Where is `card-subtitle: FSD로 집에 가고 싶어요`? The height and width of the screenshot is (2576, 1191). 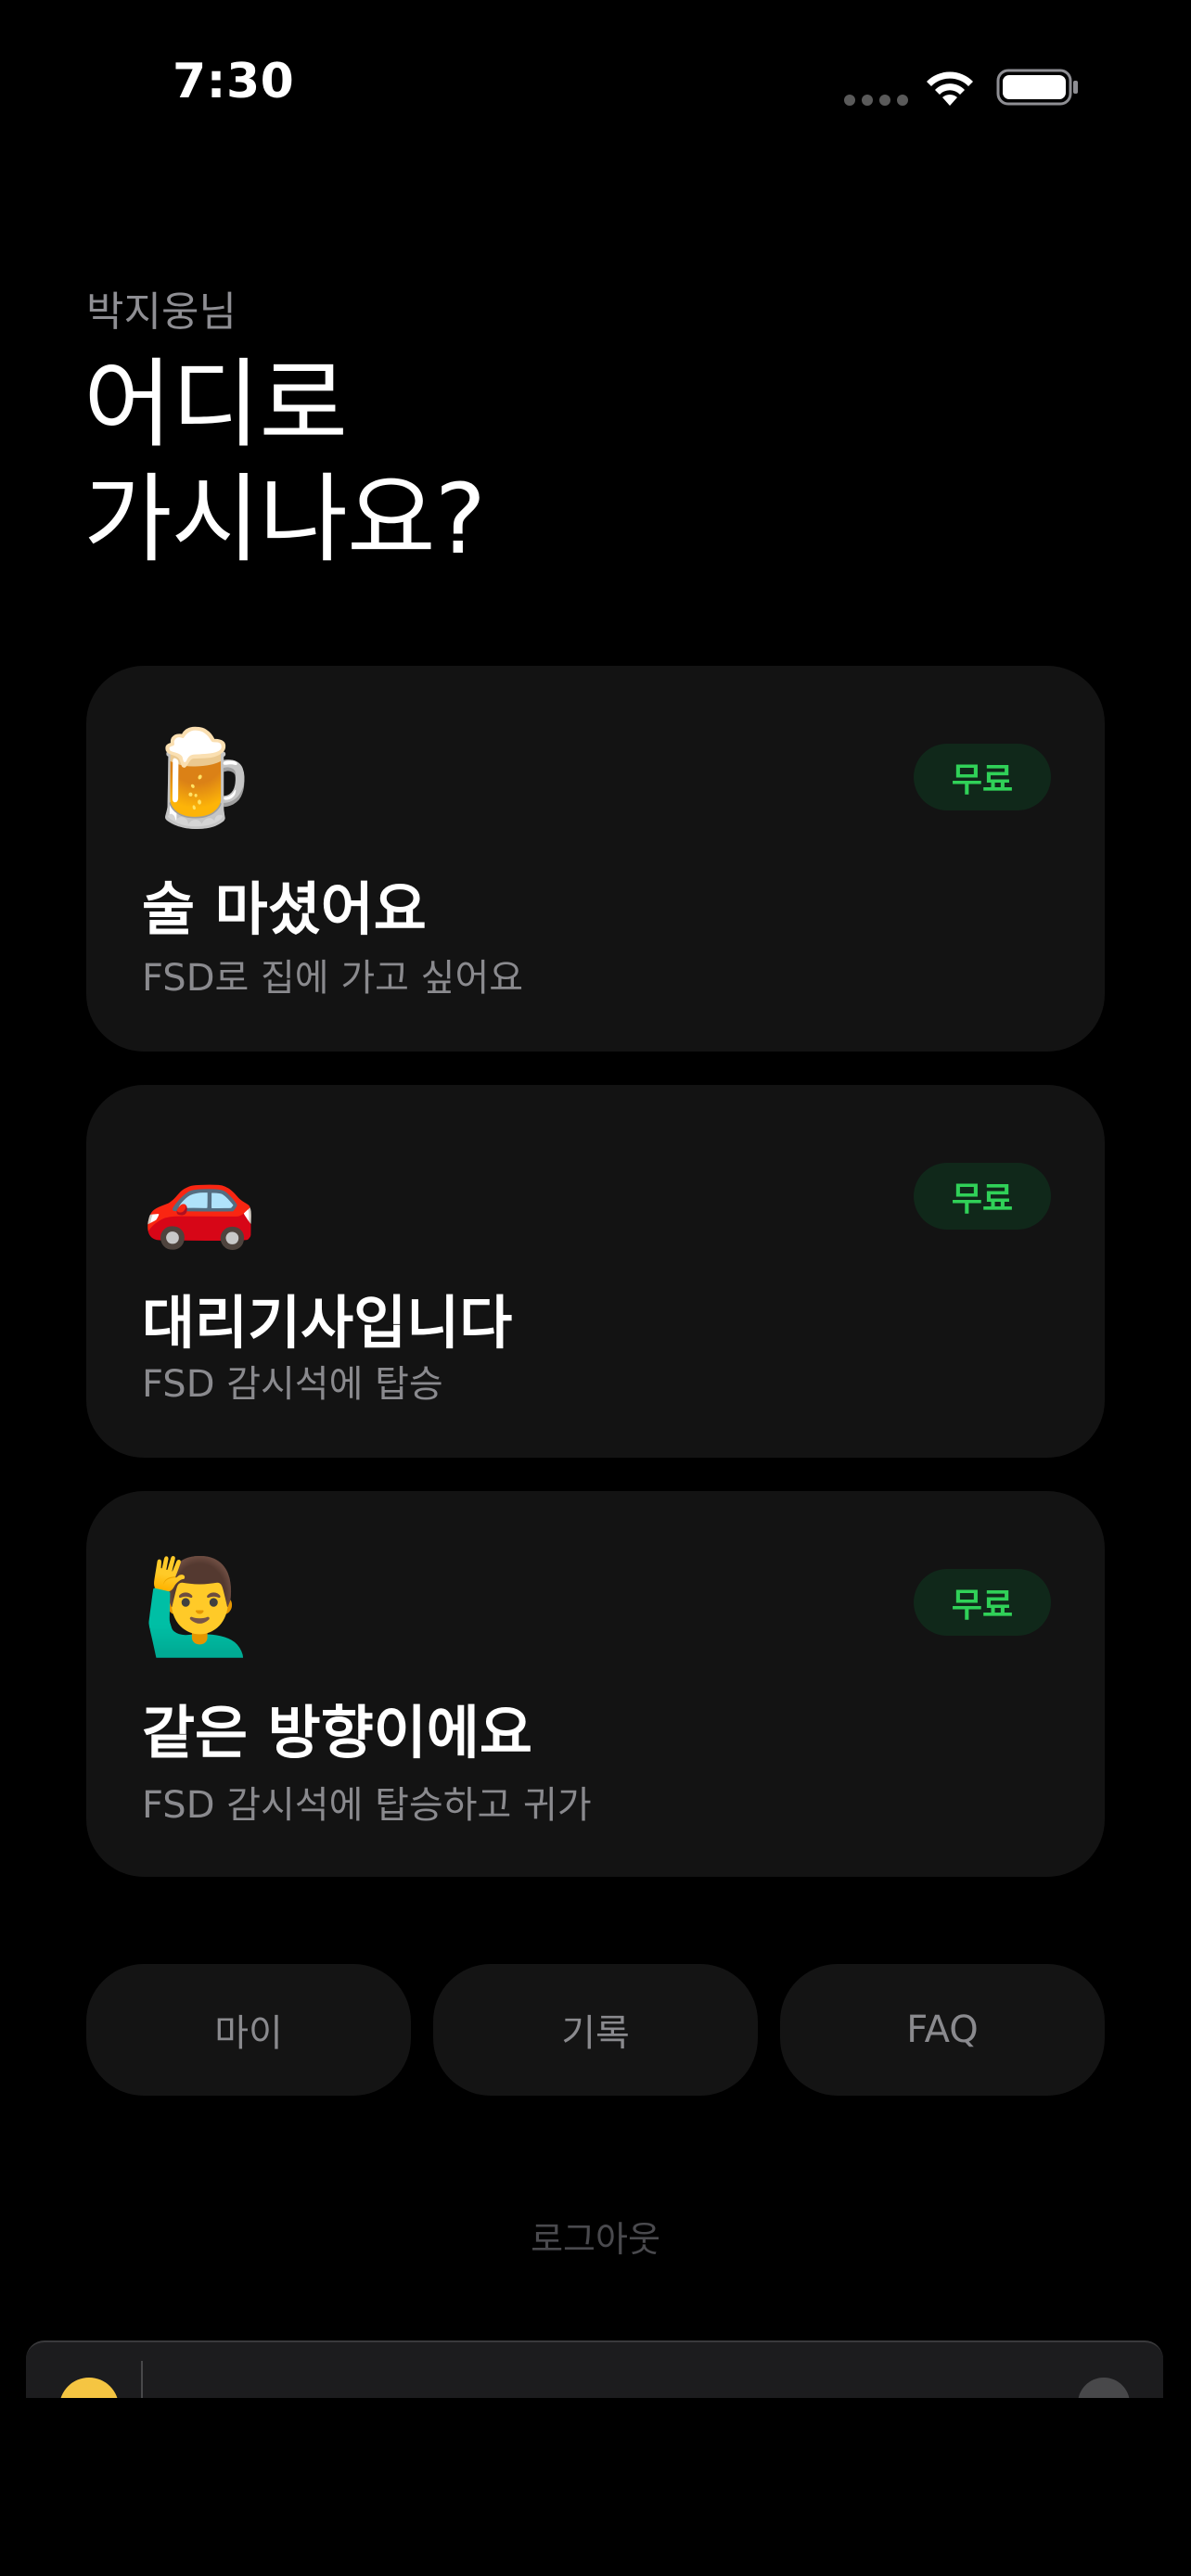
card-subtitle: FSD로 집에 가고 싶어요 is located at coordinates (333, 978).